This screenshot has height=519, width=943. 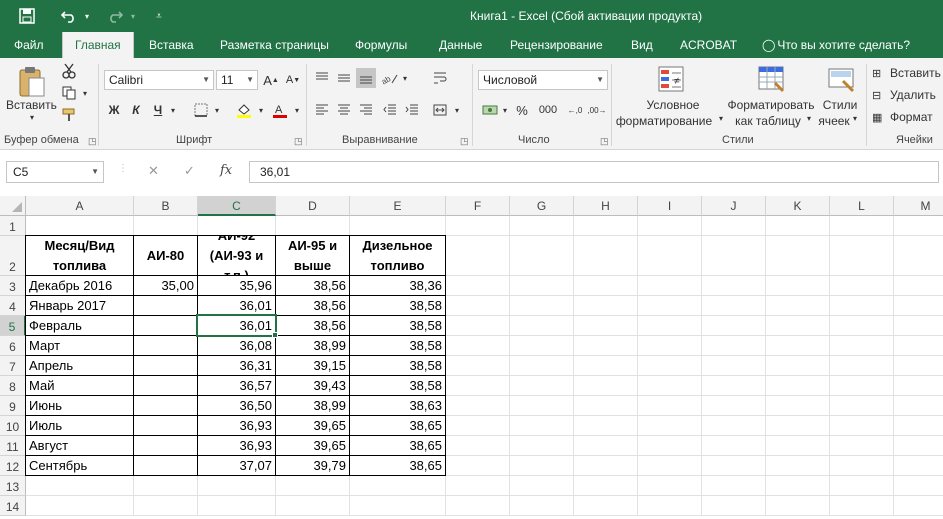 I want to click on currency-dropdown-icon: ▾, so click(x=505, y=110).